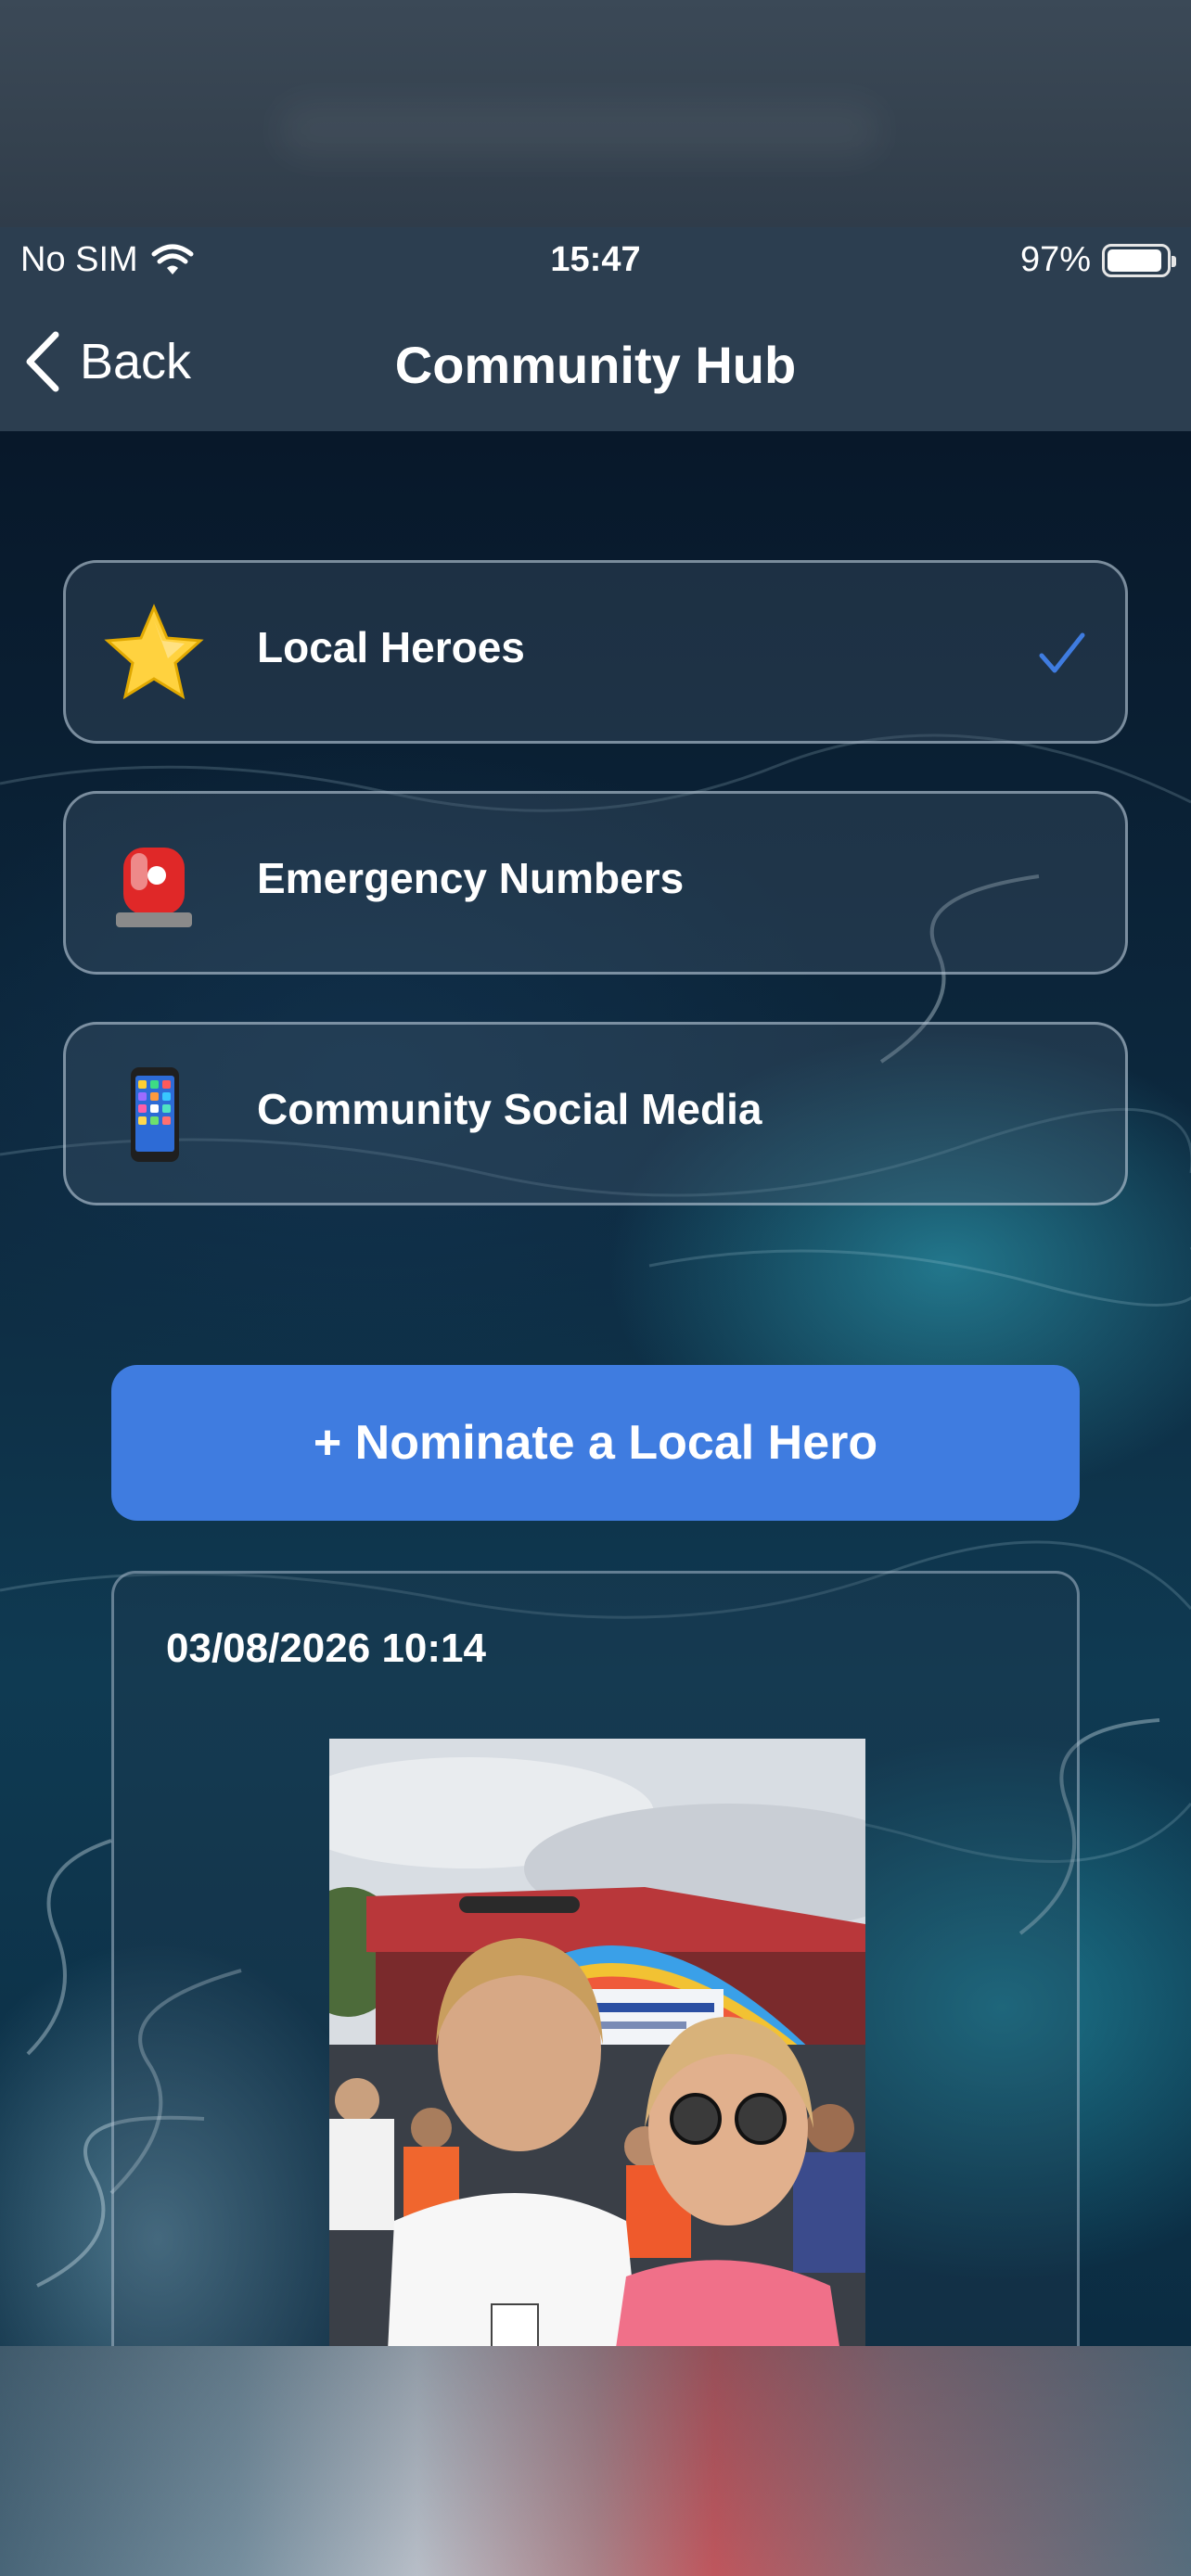  I want to click on post-photo, so click(597, 2072).